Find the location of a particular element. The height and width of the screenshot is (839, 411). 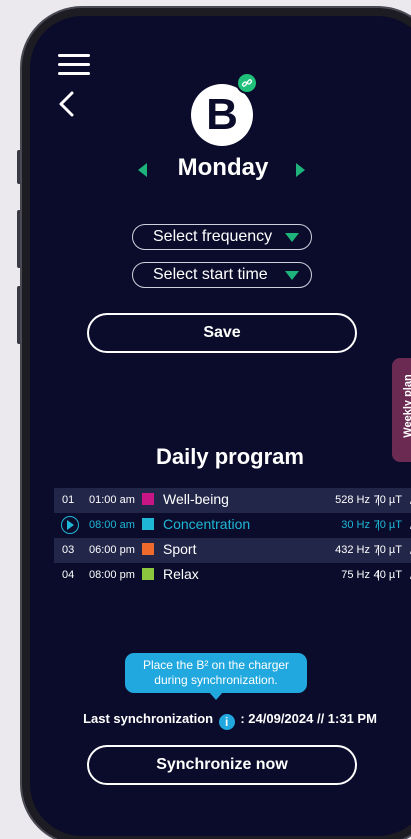

row-frequency: 432 Hz is located at coordinates (352, 550).